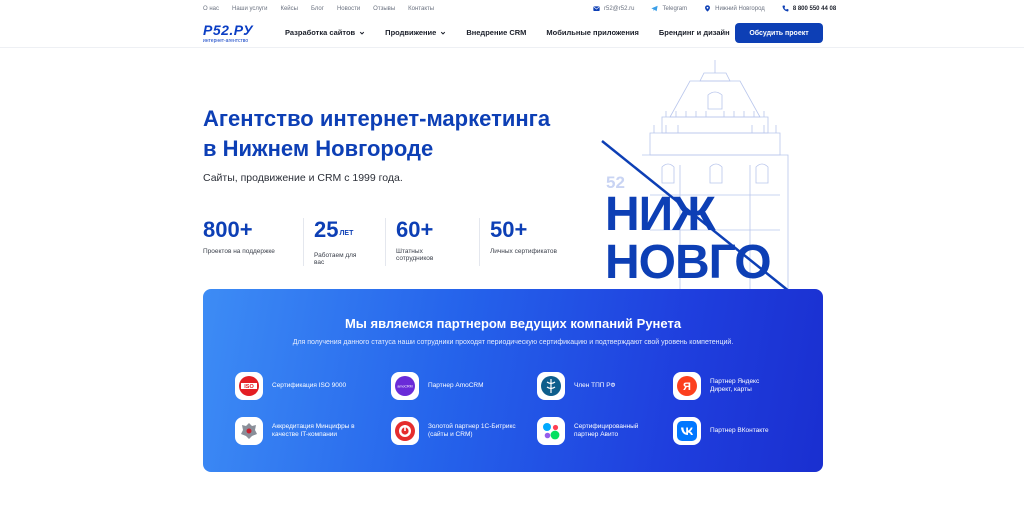  Describe the element at coordinates (688, 262) in the screenshot. I see `graphic-word-2: НОВГО` at that location.